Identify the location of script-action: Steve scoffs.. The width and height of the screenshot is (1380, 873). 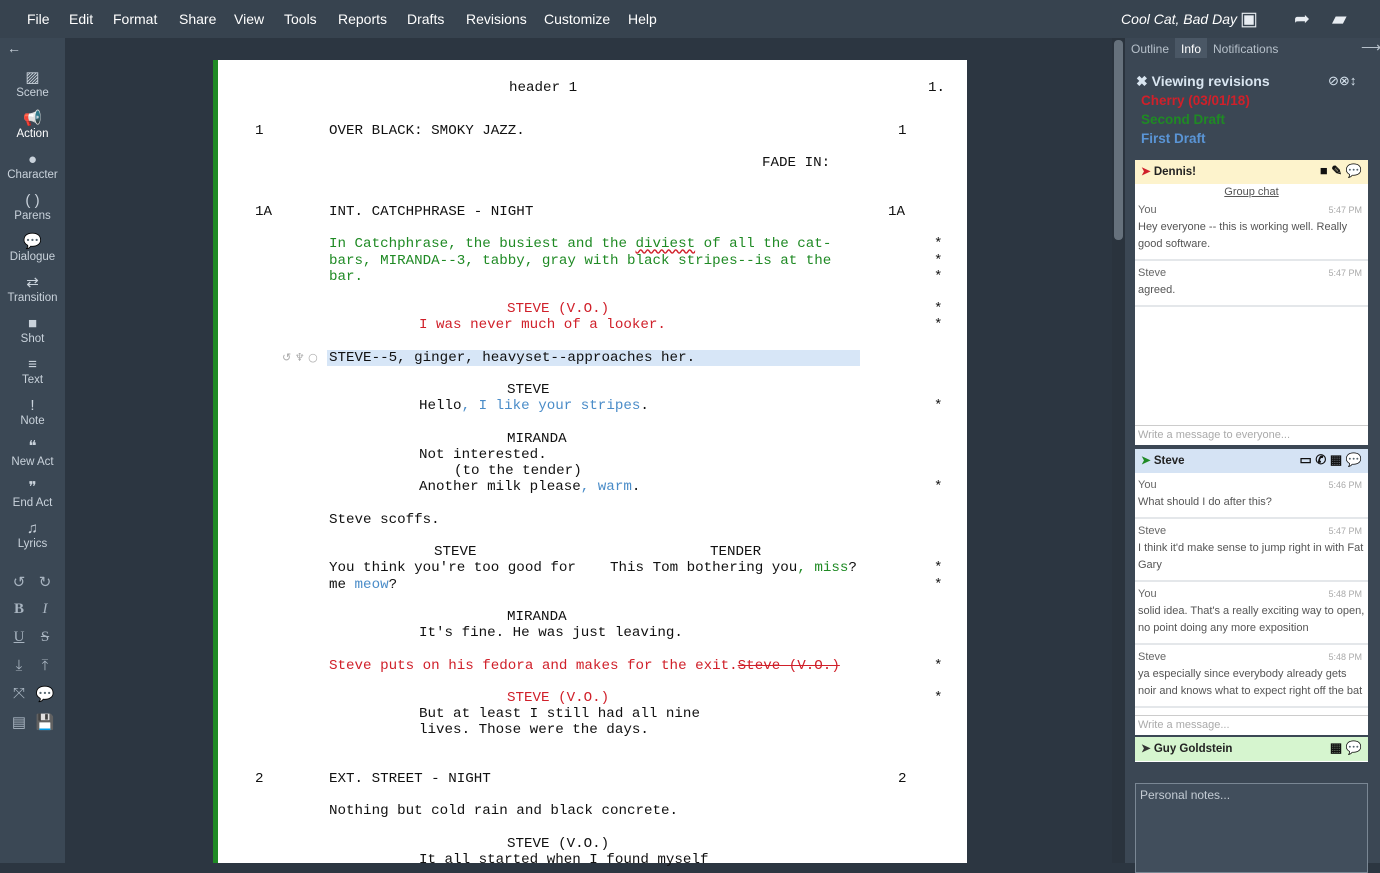
(384, 520).